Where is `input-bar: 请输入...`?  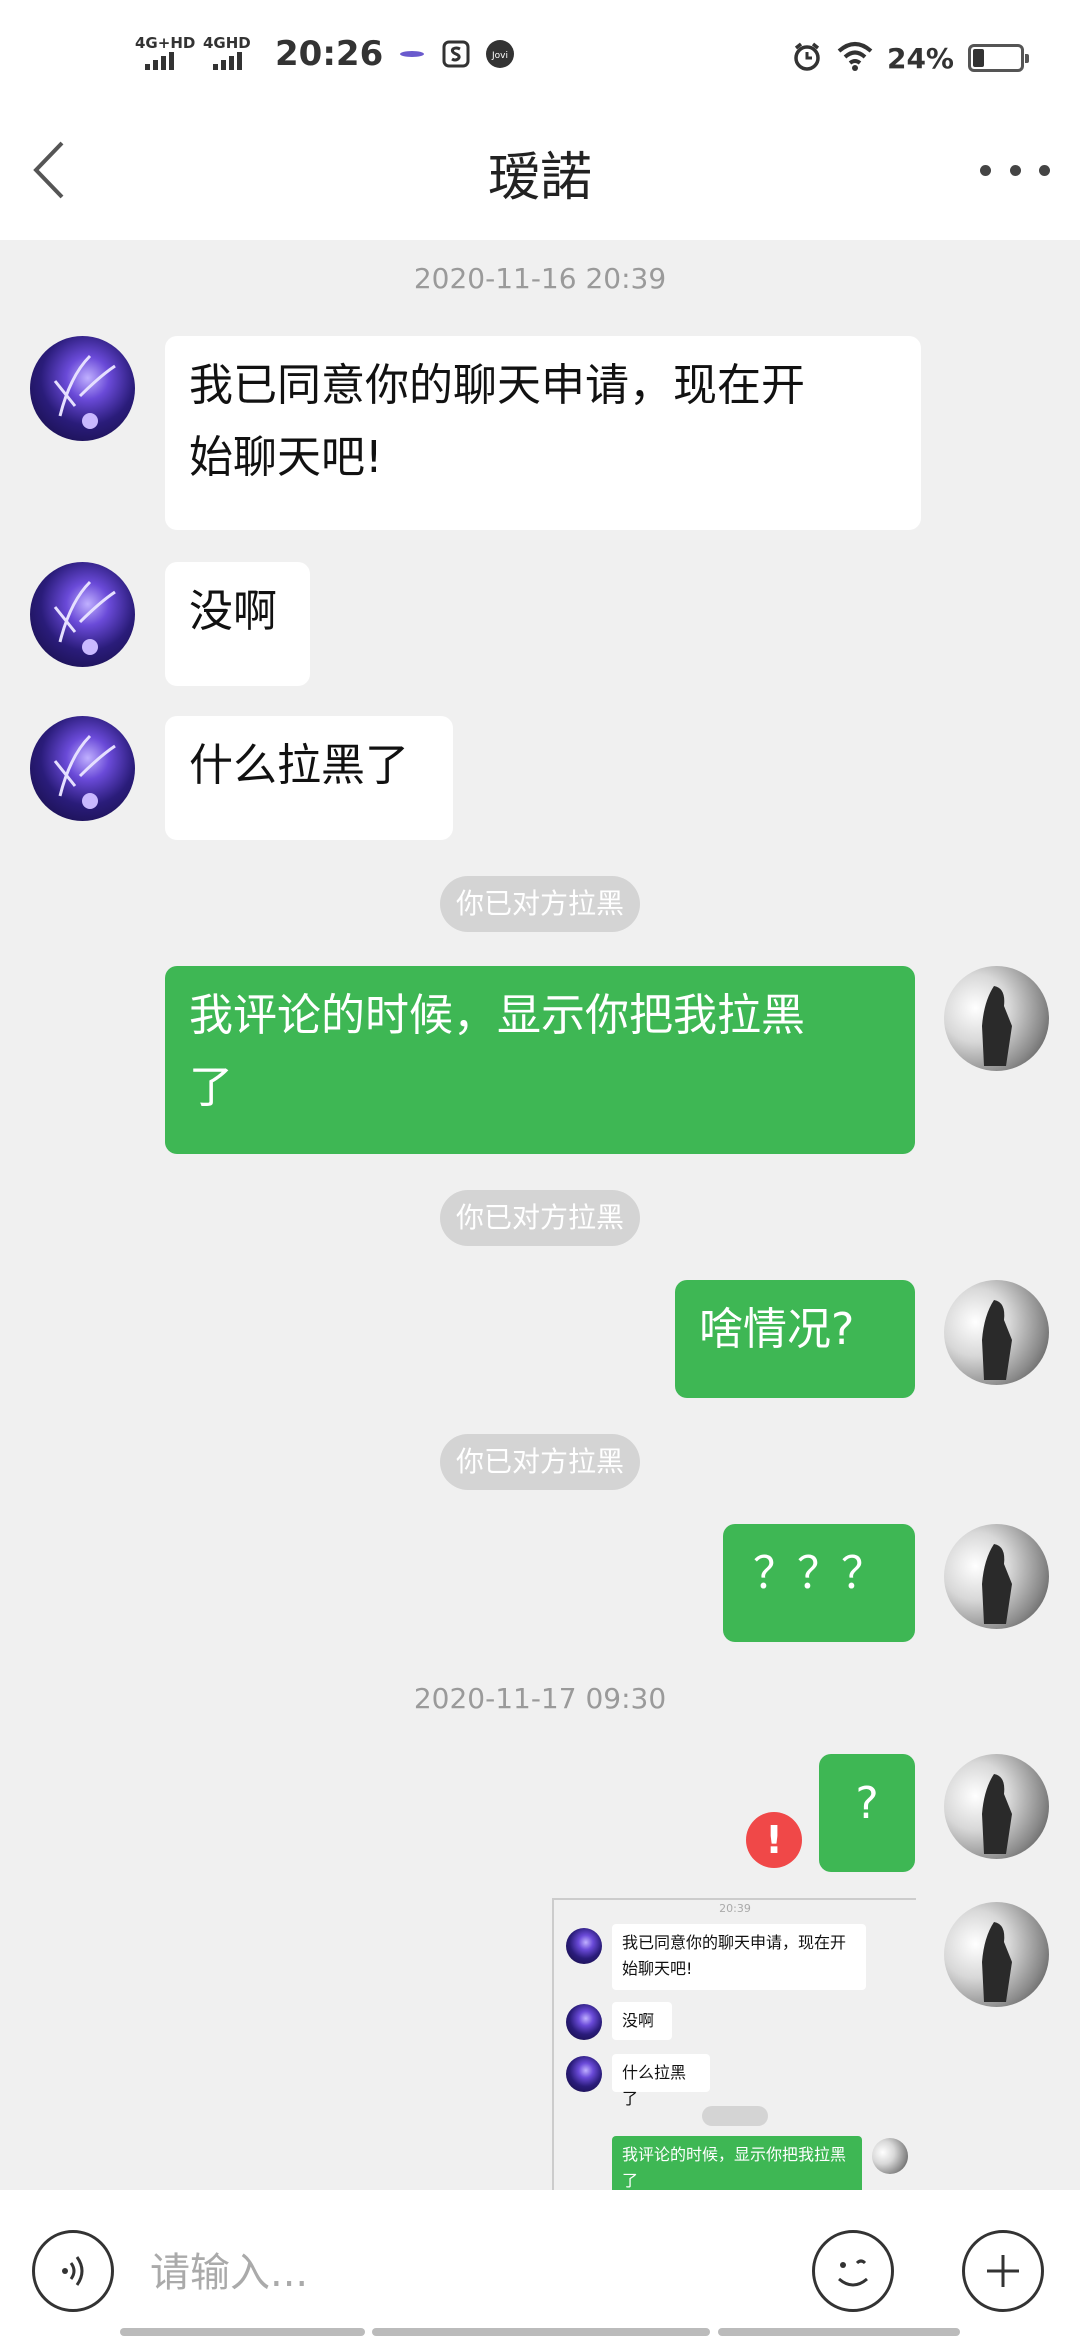
input-bar: 请输入... is located at coordinates (540, 2265).